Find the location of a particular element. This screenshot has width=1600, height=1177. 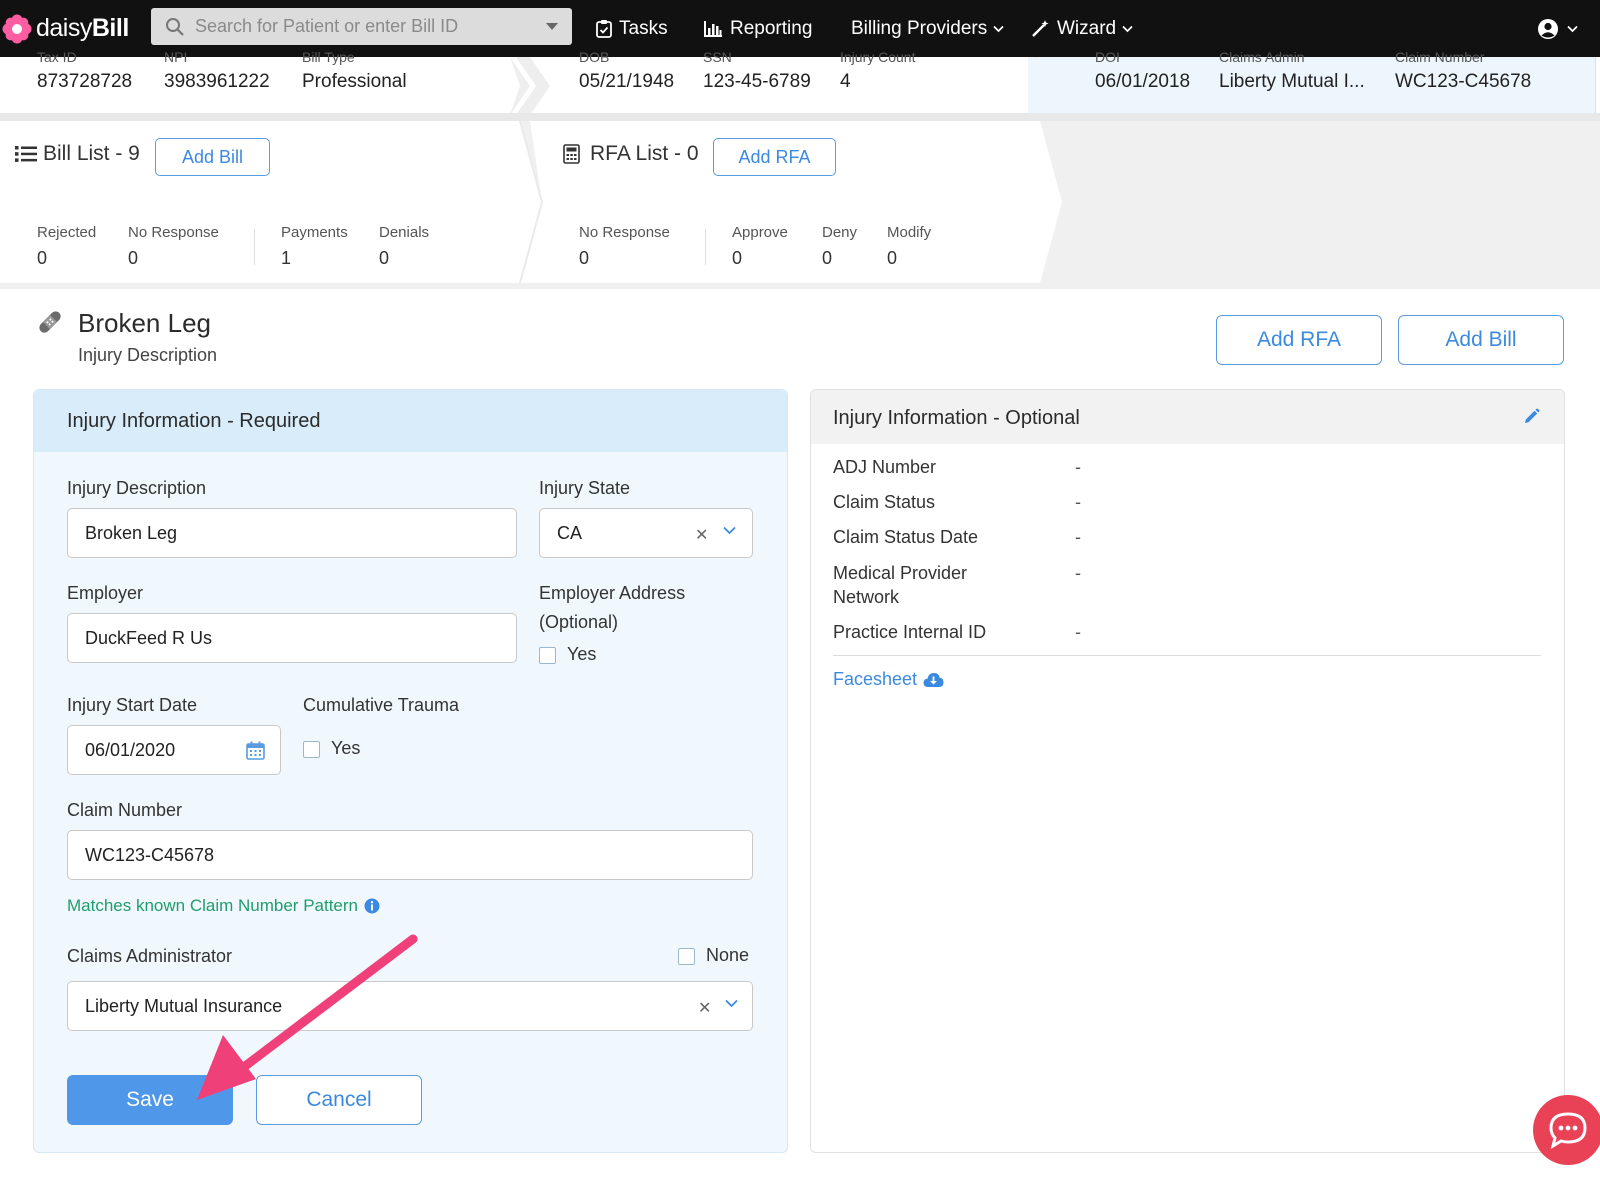

optional-divider is located at coordinates (1187, 655).